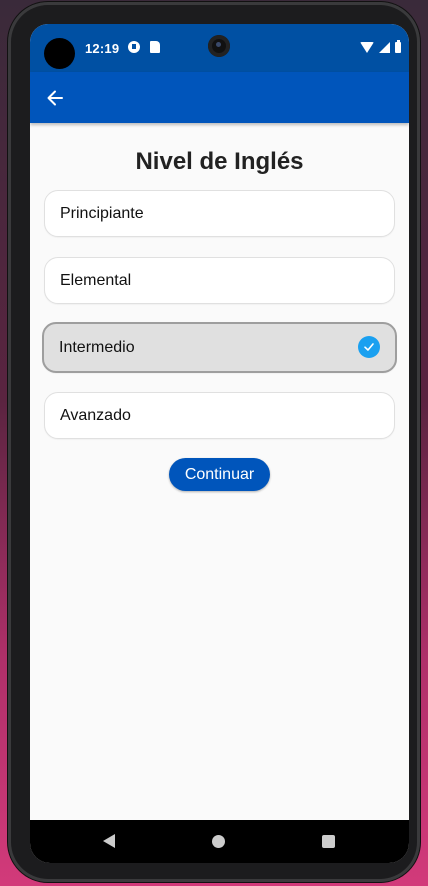  What do you see at coordinates (134, 47) in the screenshot?
I see `notification-icon` at bounding box center [134, 47].